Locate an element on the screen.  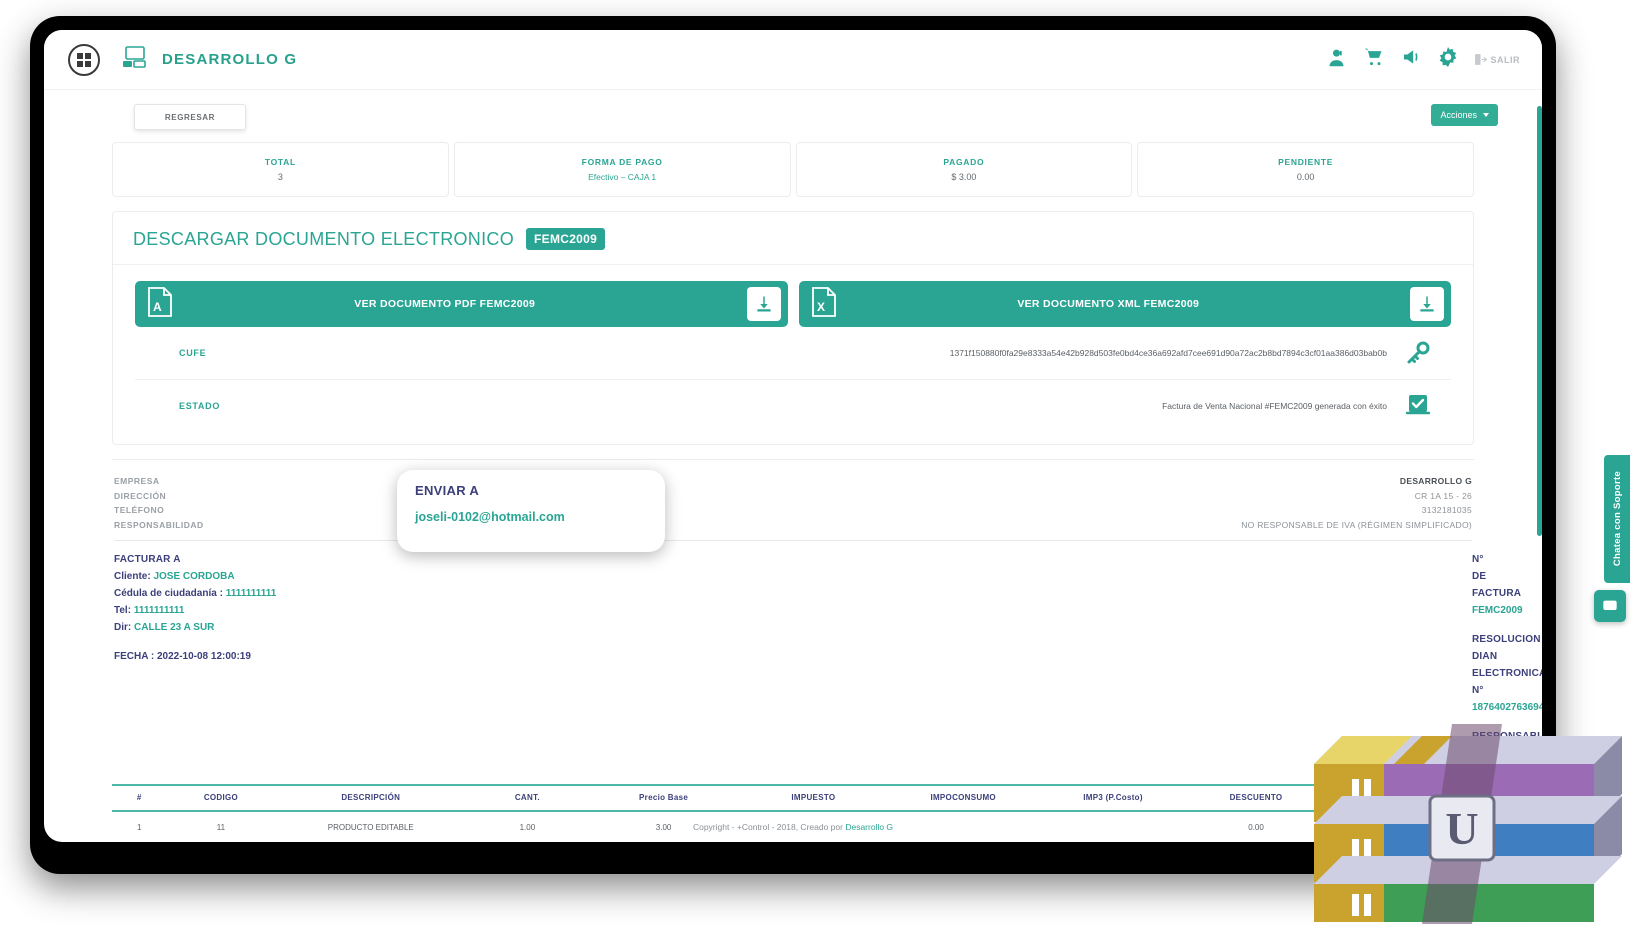
footer-link: Desarrollo G is located at coordinates (869, 827).